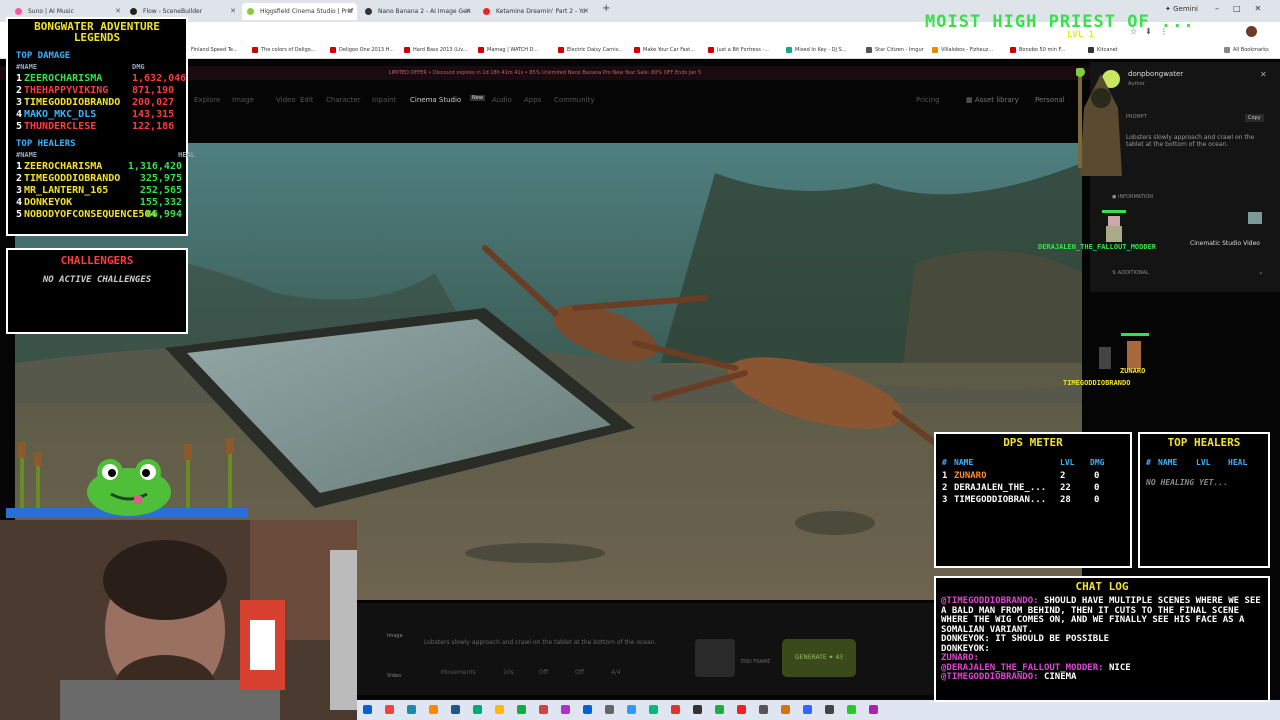 This screenshot has width=1280, height=720. Describe the element at coordinates (307, 100) in the screenshot. I see `nav-item-edit: Edit` at that location.